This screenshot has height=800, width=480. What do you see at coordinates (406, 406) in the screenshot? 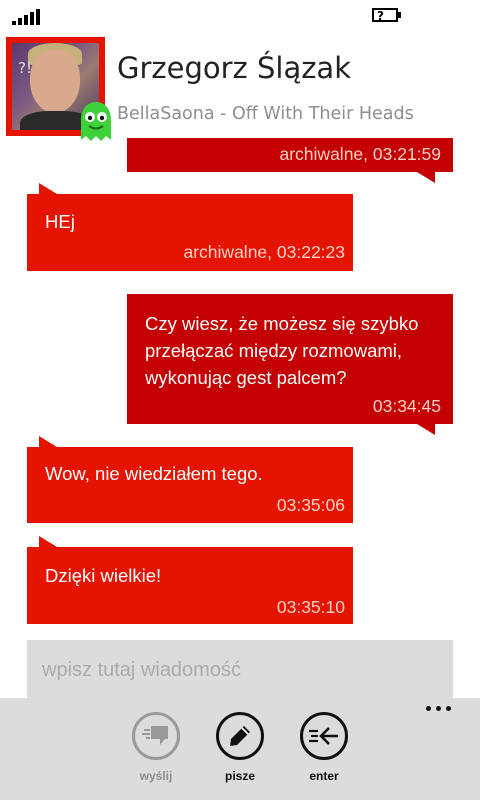
I see `message-time: 03:34:45` at bounding box center [406, 406].